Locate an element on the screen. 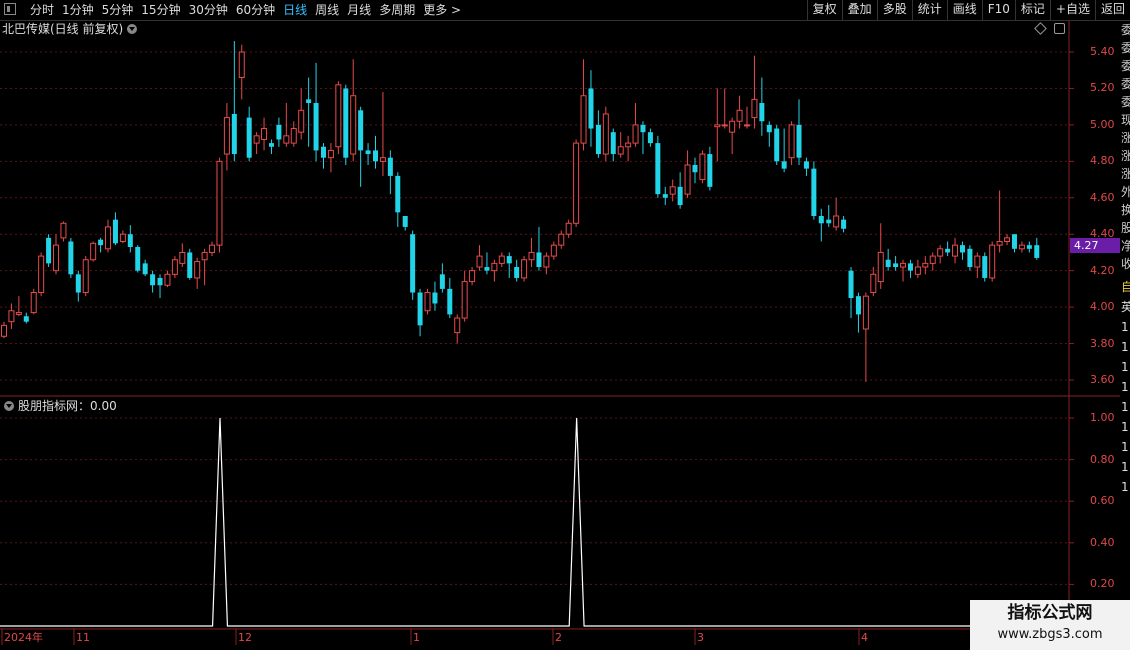 The image size is (1130, 650). strip-char: 收 is located at coordinates (1125, 264).